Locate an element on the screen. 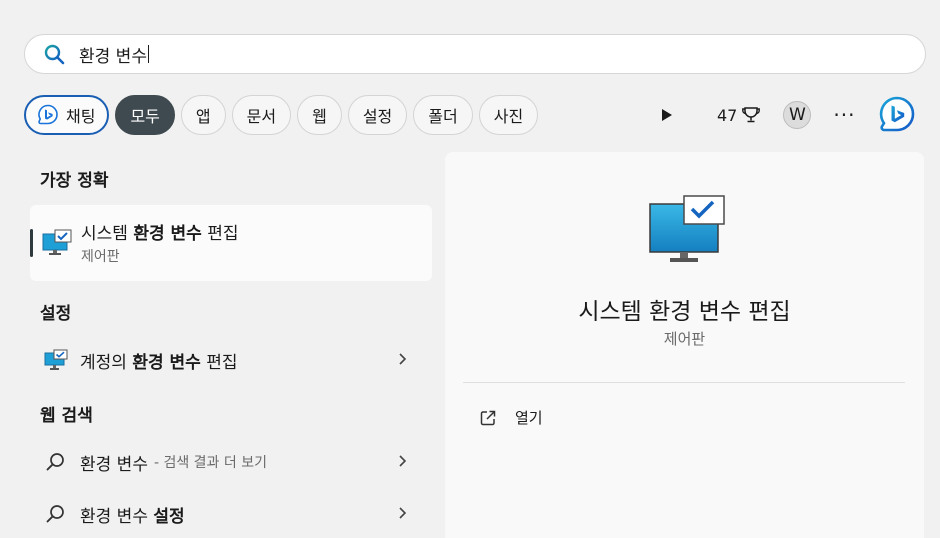 Image resolution: width=940 pixels, height=538 pixels. tab-all: 모두 is located at coordinates (145, 115).